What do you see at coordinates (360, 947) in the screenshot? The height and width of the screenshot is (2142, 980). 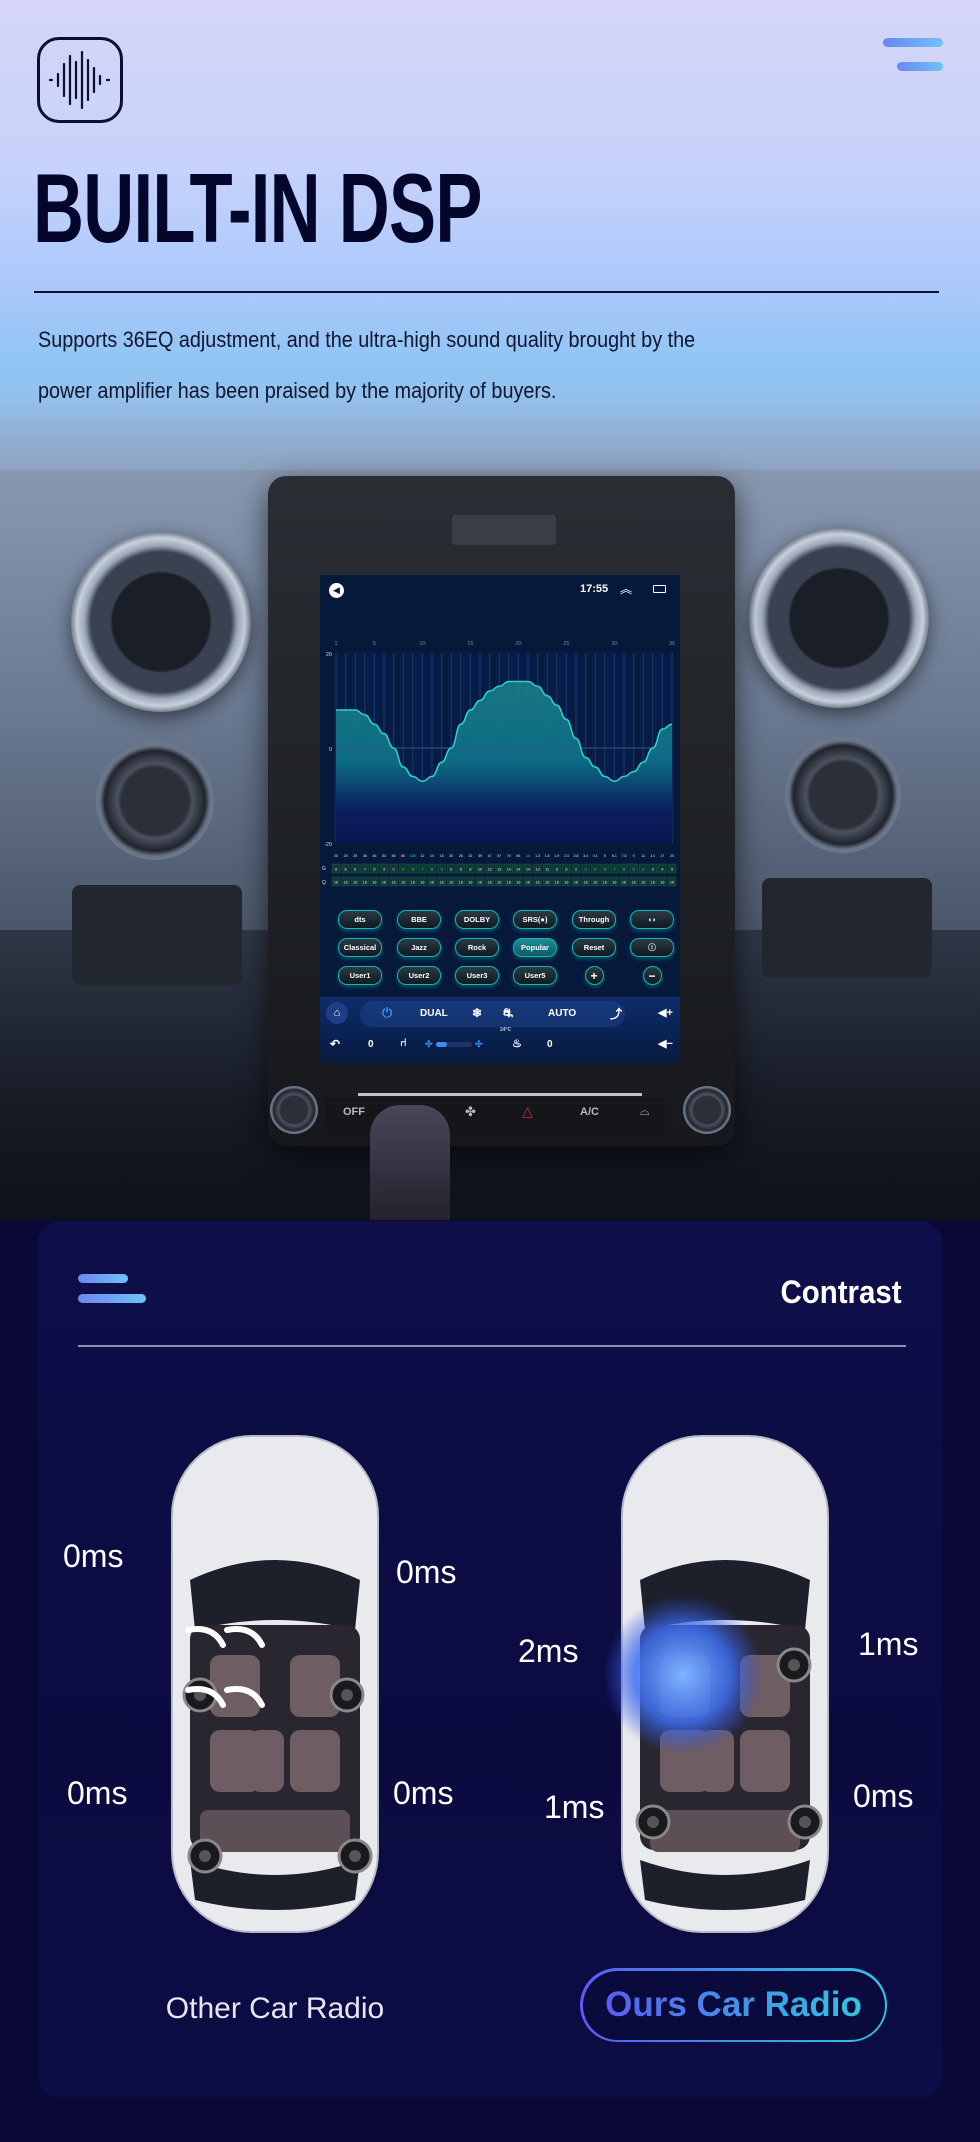 I see `preset-button-classical: Classical` at bounding box center [360, 947].